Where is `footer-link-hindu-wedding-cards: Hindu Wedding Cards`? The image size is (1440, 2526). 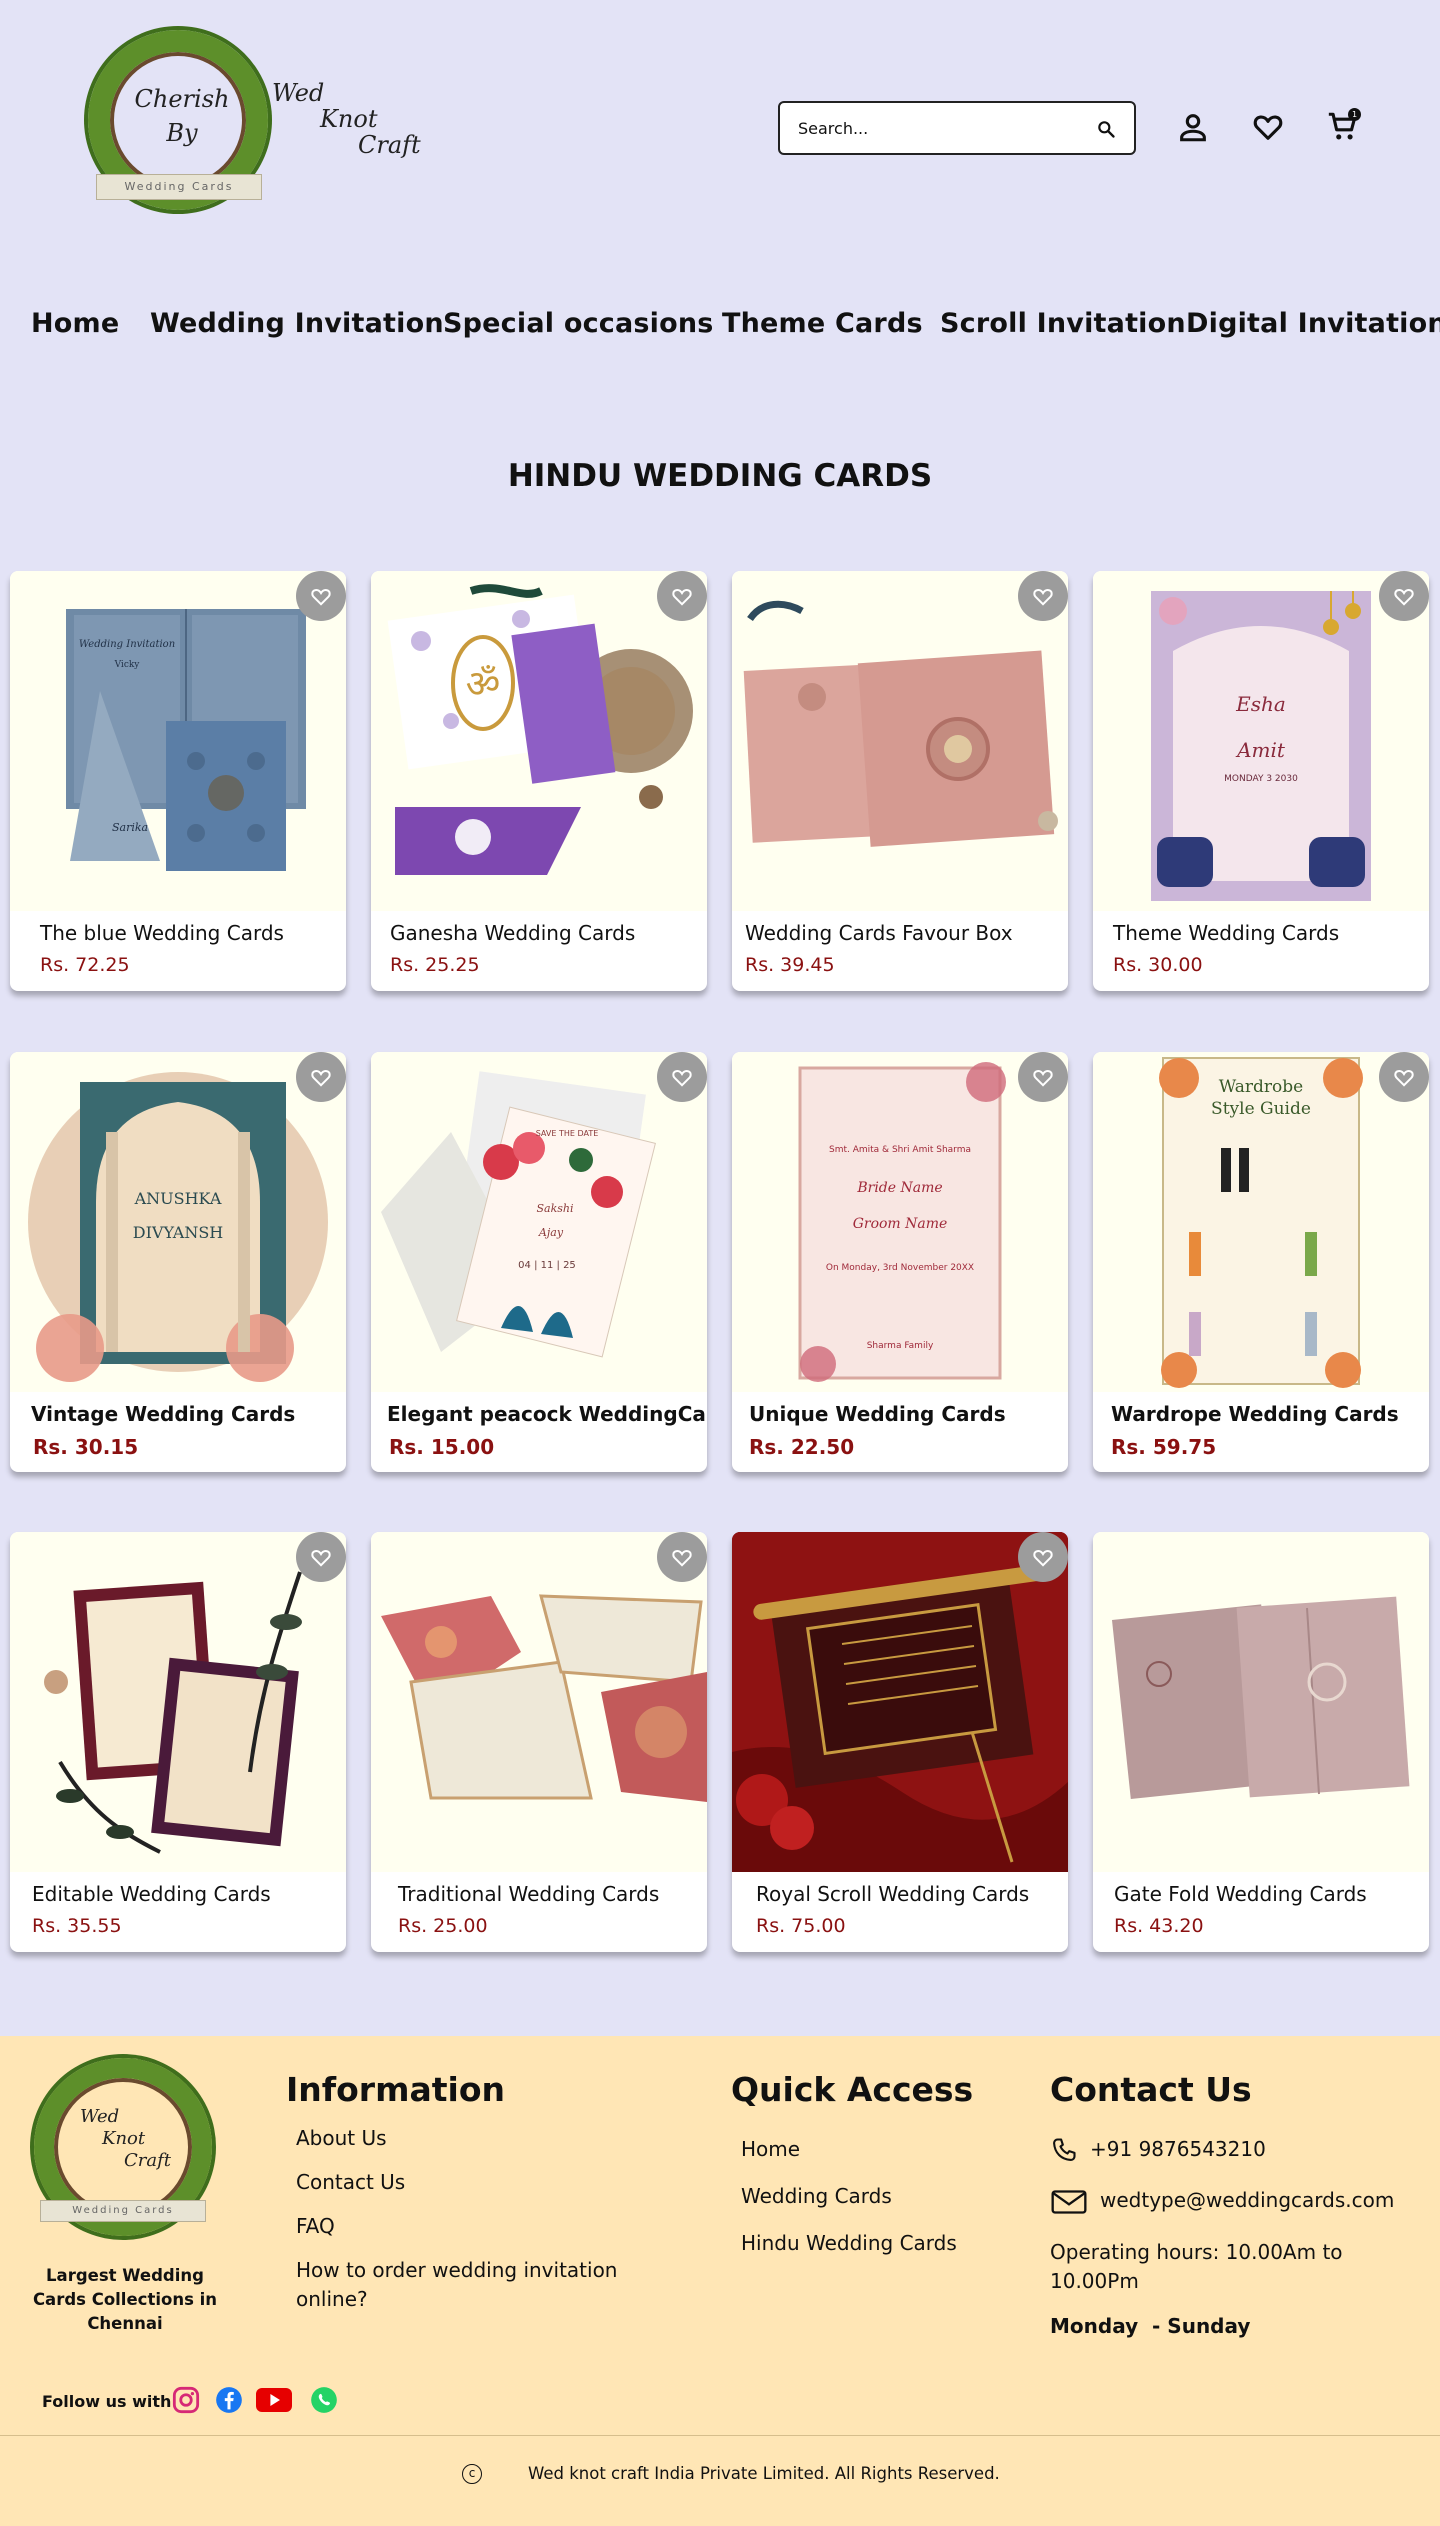
footer-link-hindu-wedding-cards: Hindu Wedding Cards is located at coordinates (849, 2243).